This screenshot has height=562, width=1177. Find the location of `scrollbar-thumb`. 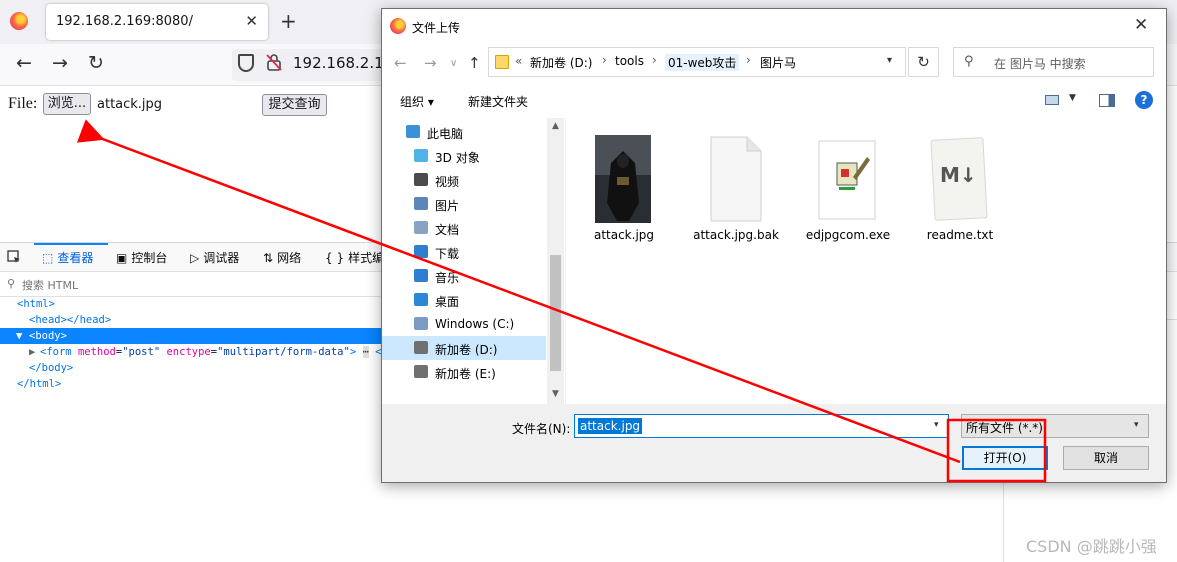

scrollbar-thumb is located at coordinates (555, 313).